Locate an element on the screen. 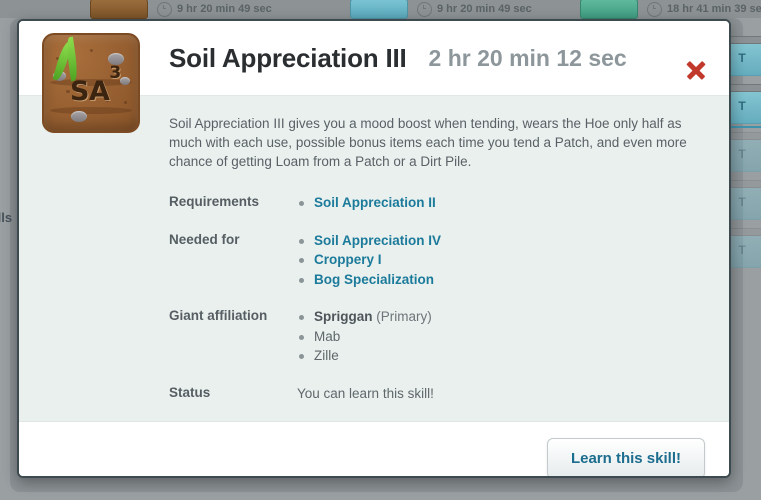 Image resolution: width=761 pixels, height=500 pixels. list-item: Soil Appreciation II is located at coordinates (501, 203).